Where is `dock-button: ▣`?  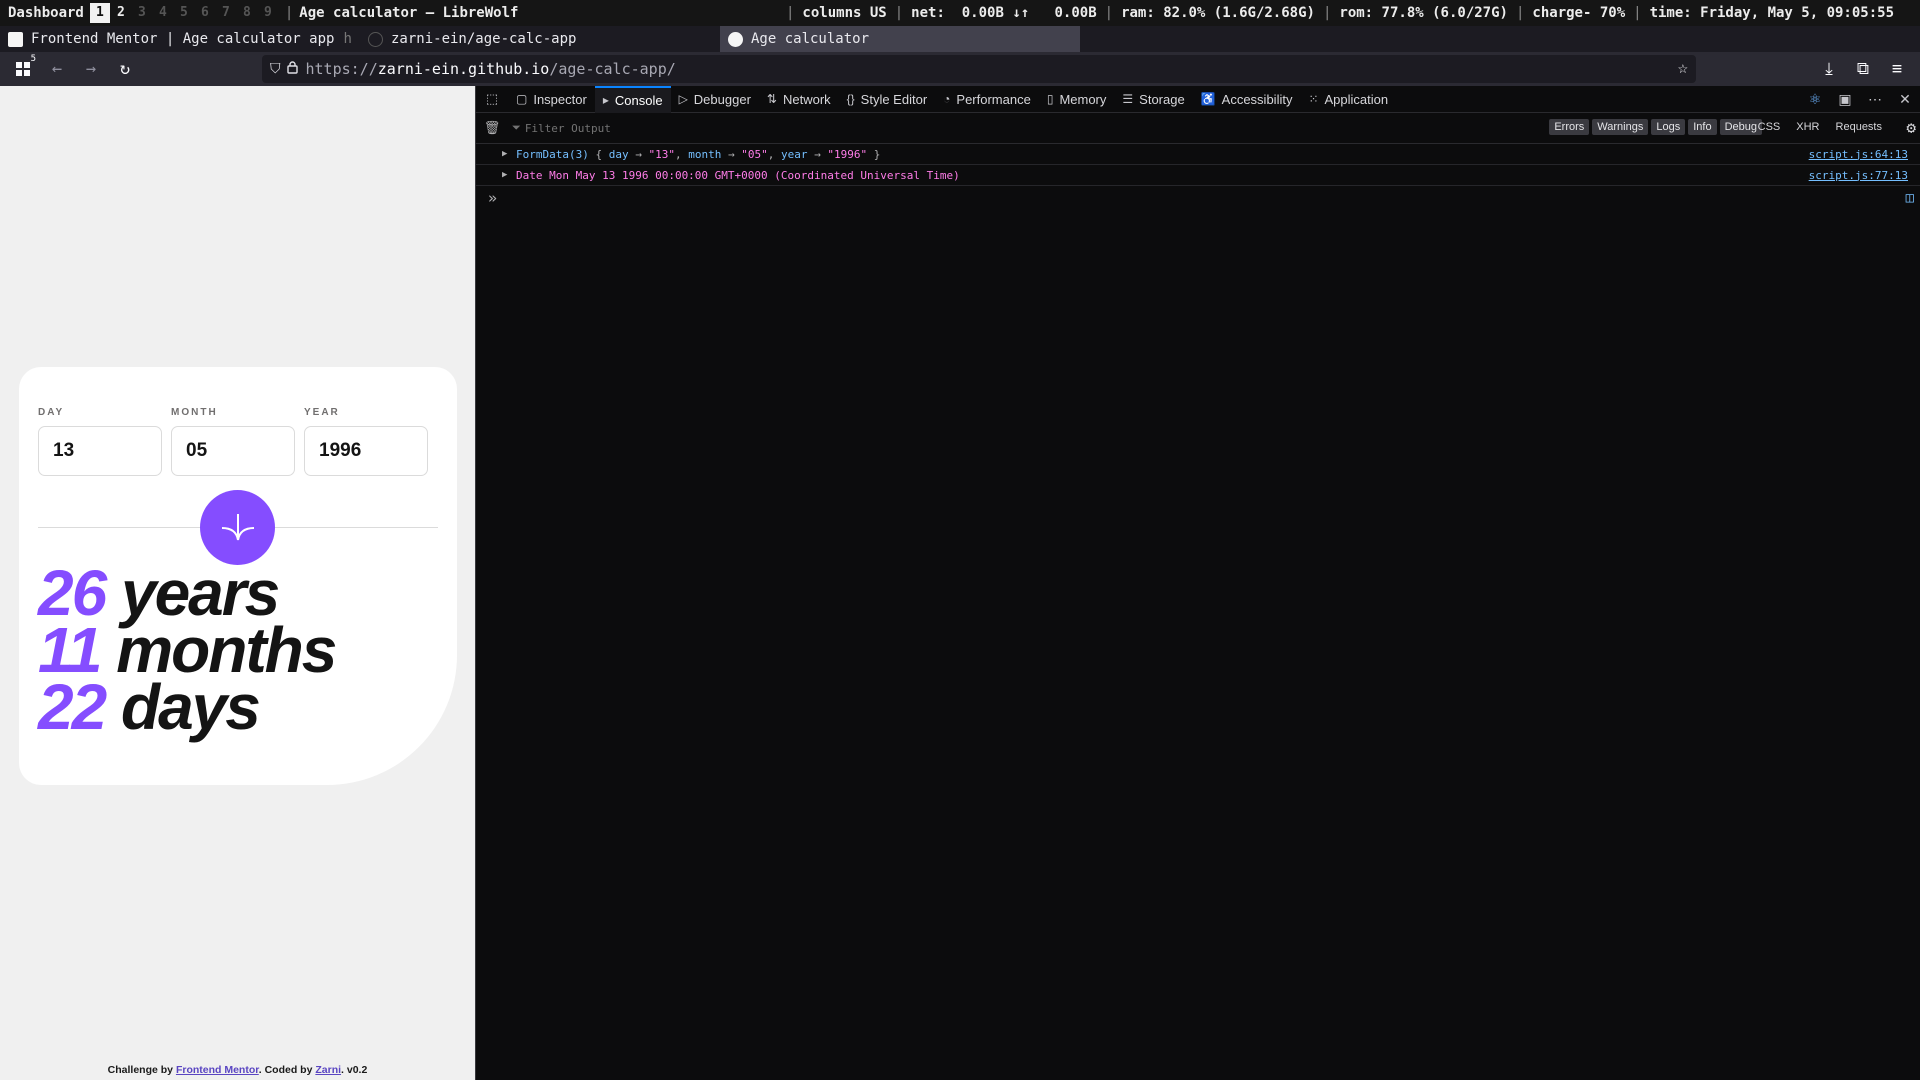 dock-button: ▣ is located at coordinates (1845, 99).